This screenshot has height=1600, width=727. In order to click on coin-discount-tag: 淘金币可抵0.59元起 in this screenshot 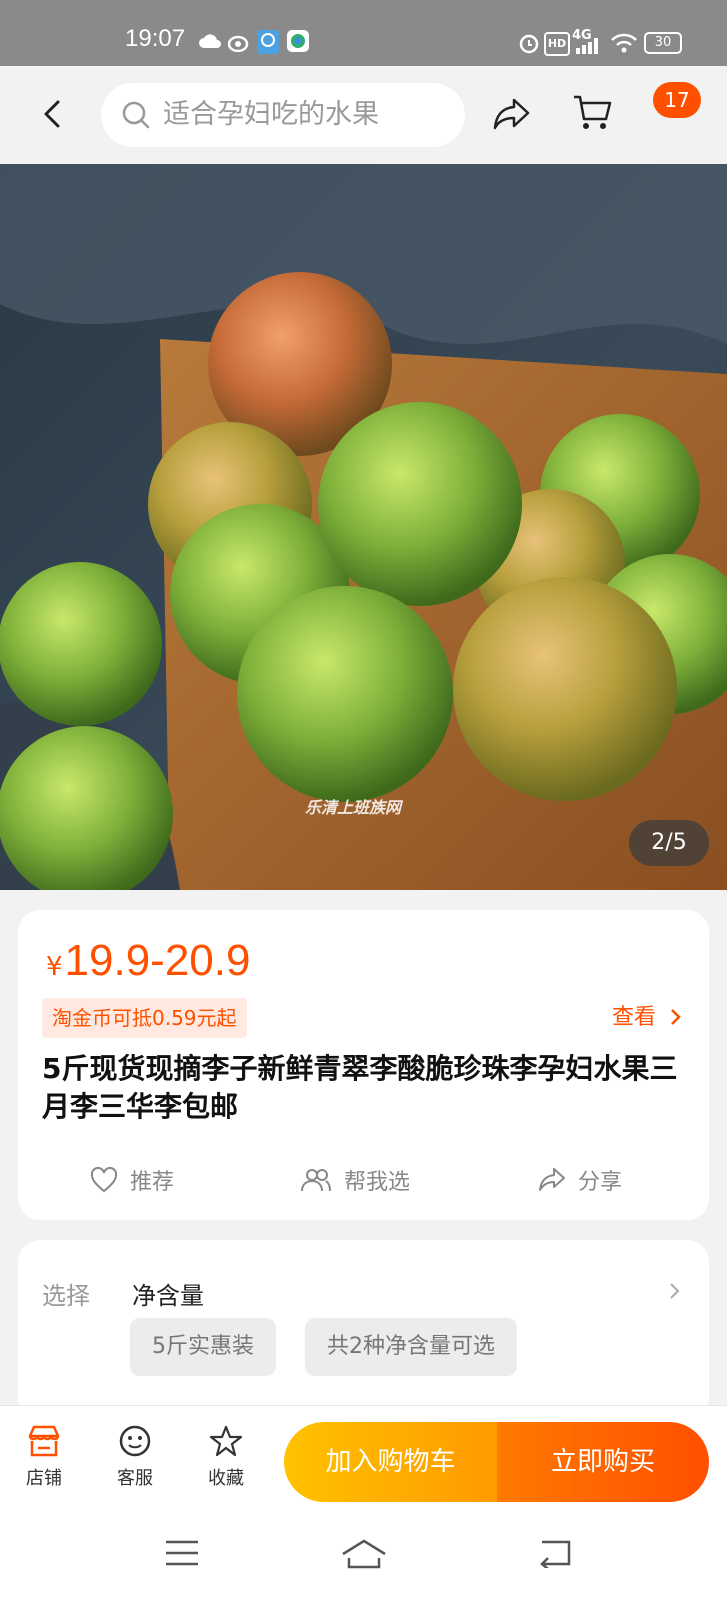, I will do `click(144, 1018)`.